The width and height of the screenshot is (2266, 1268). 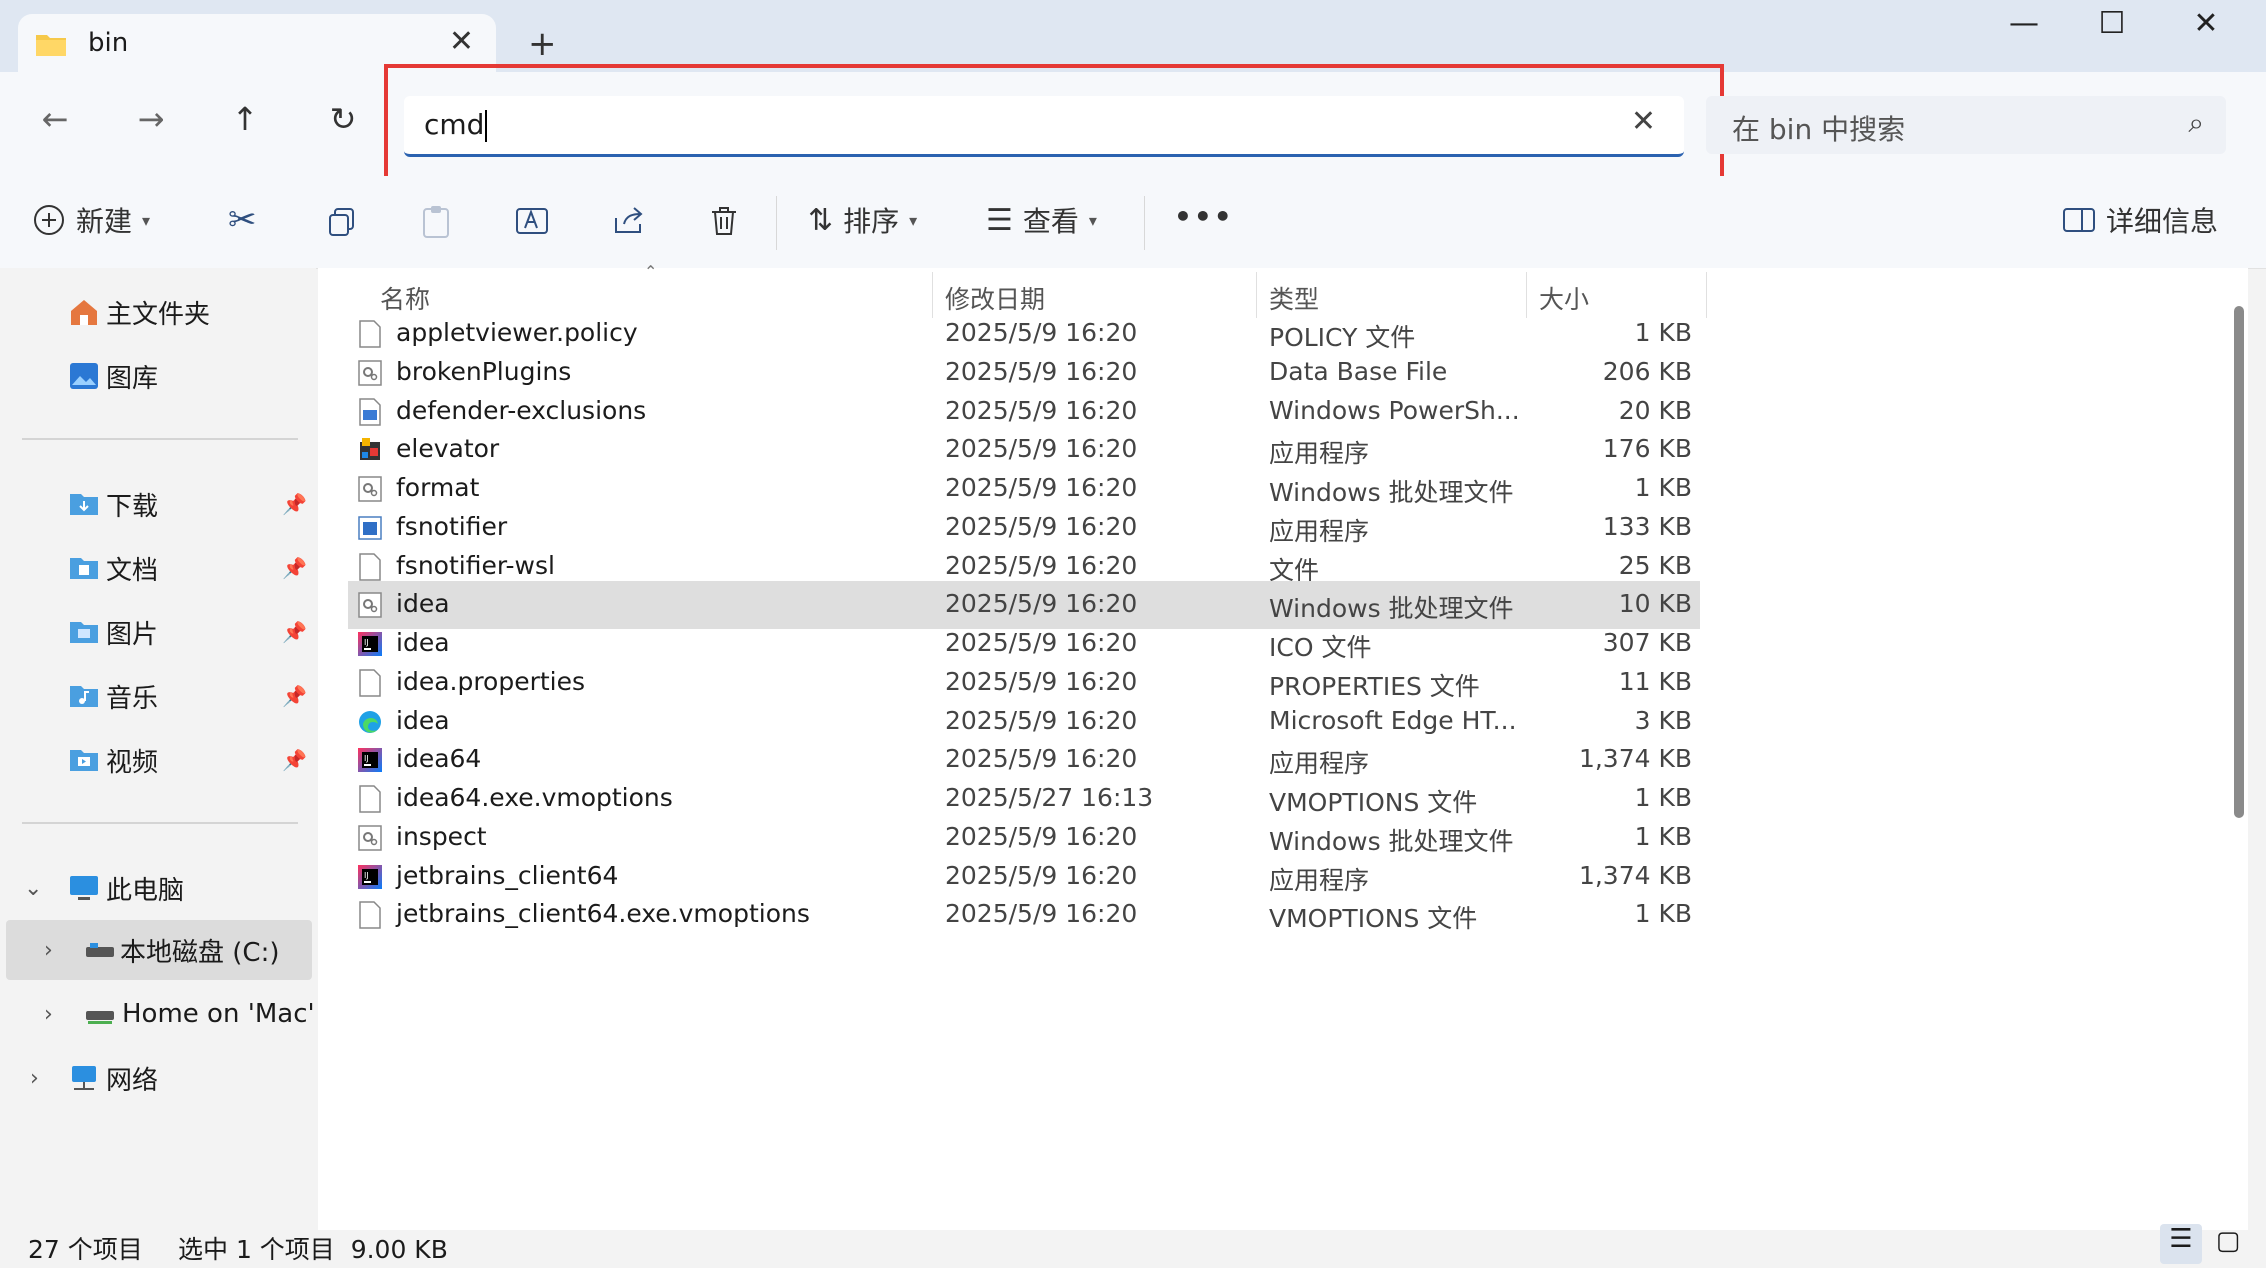 What do you see at coordinates (871, 221) in the screenshot?
I see `sort-label: 排序` at bounding box center [871, 221].